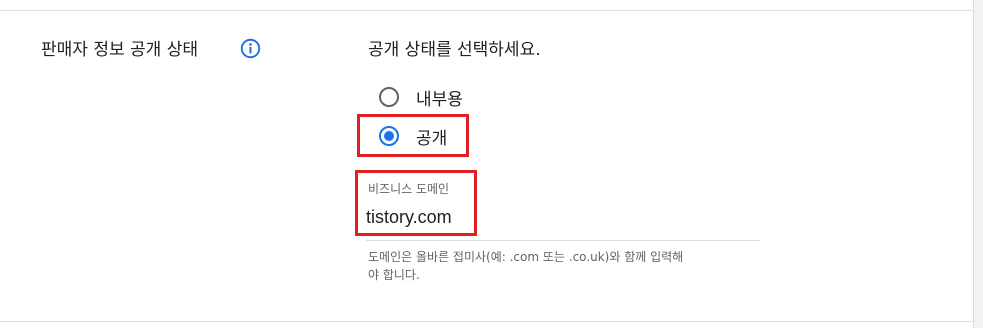 This screenshot has height=328, width=983. Describe the element at coordinates (250, 48) in the screenshot. I see `info-icon` at that location.